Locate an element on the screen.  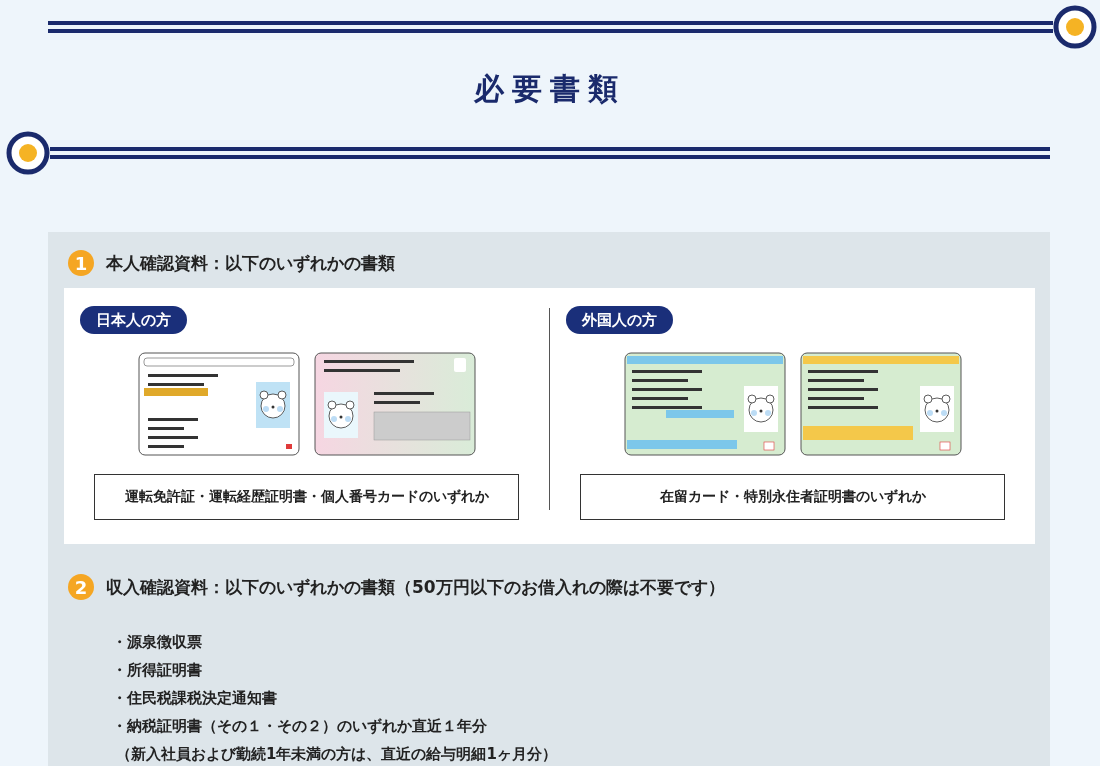
page-title: 必要書類 is located at coordinates (550, 89).